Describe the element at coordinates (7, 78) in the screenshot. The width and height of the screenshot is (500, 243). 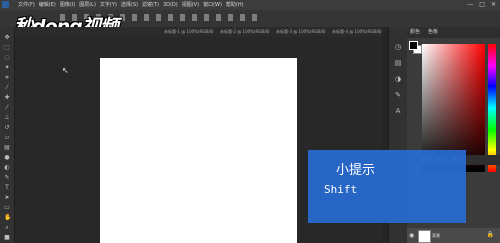
I see `crop-tool-icon: ⌗` at that location.